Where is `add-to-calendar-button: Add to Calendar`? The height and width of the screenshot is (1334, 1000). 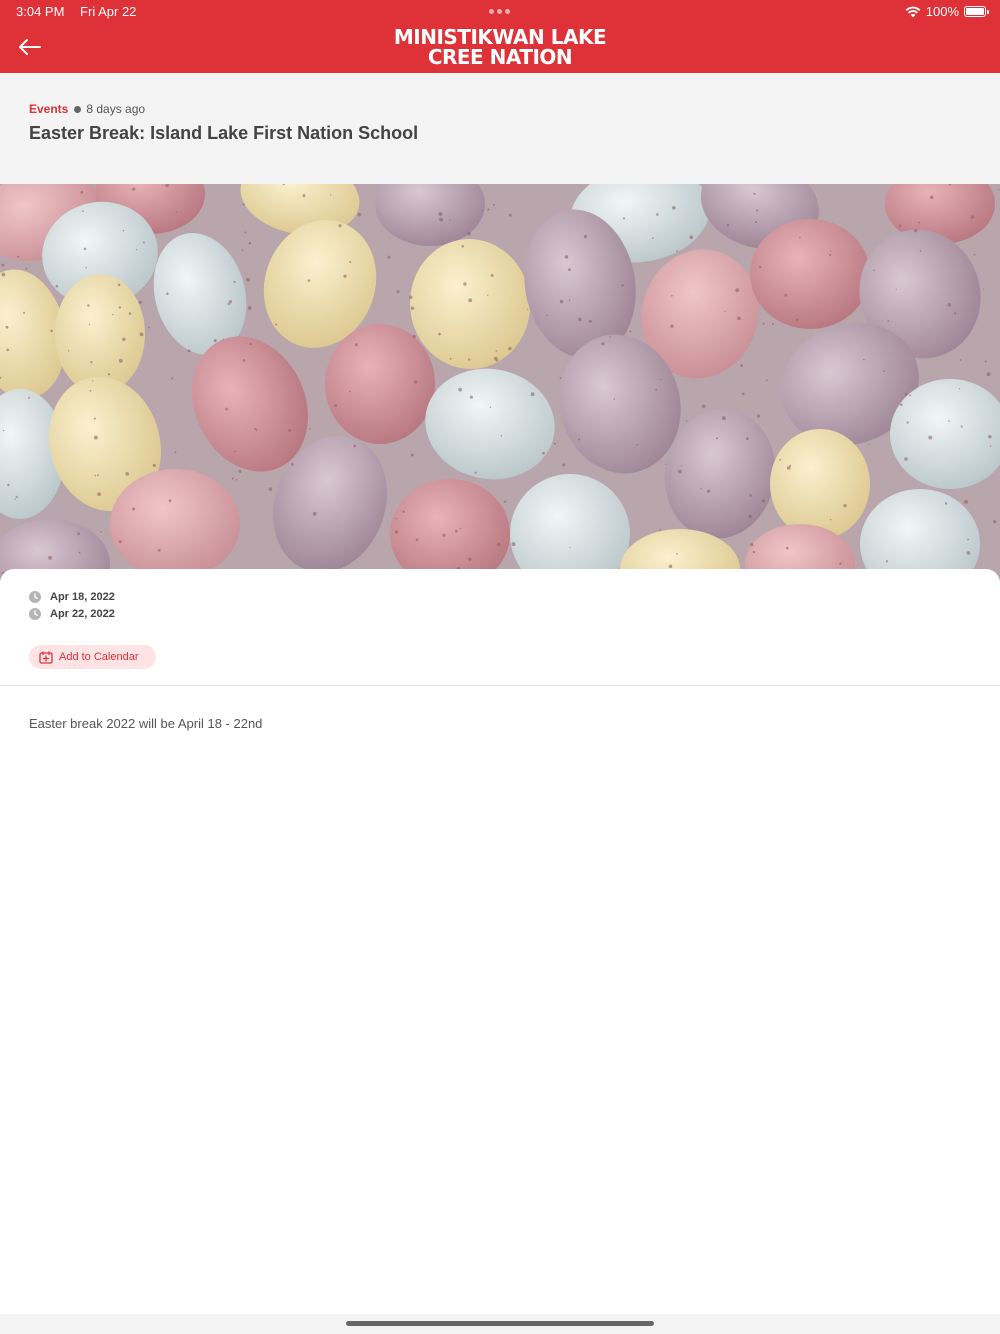 add-to-calendar-button: Add to Calendar is located at coordinates (92, 657).